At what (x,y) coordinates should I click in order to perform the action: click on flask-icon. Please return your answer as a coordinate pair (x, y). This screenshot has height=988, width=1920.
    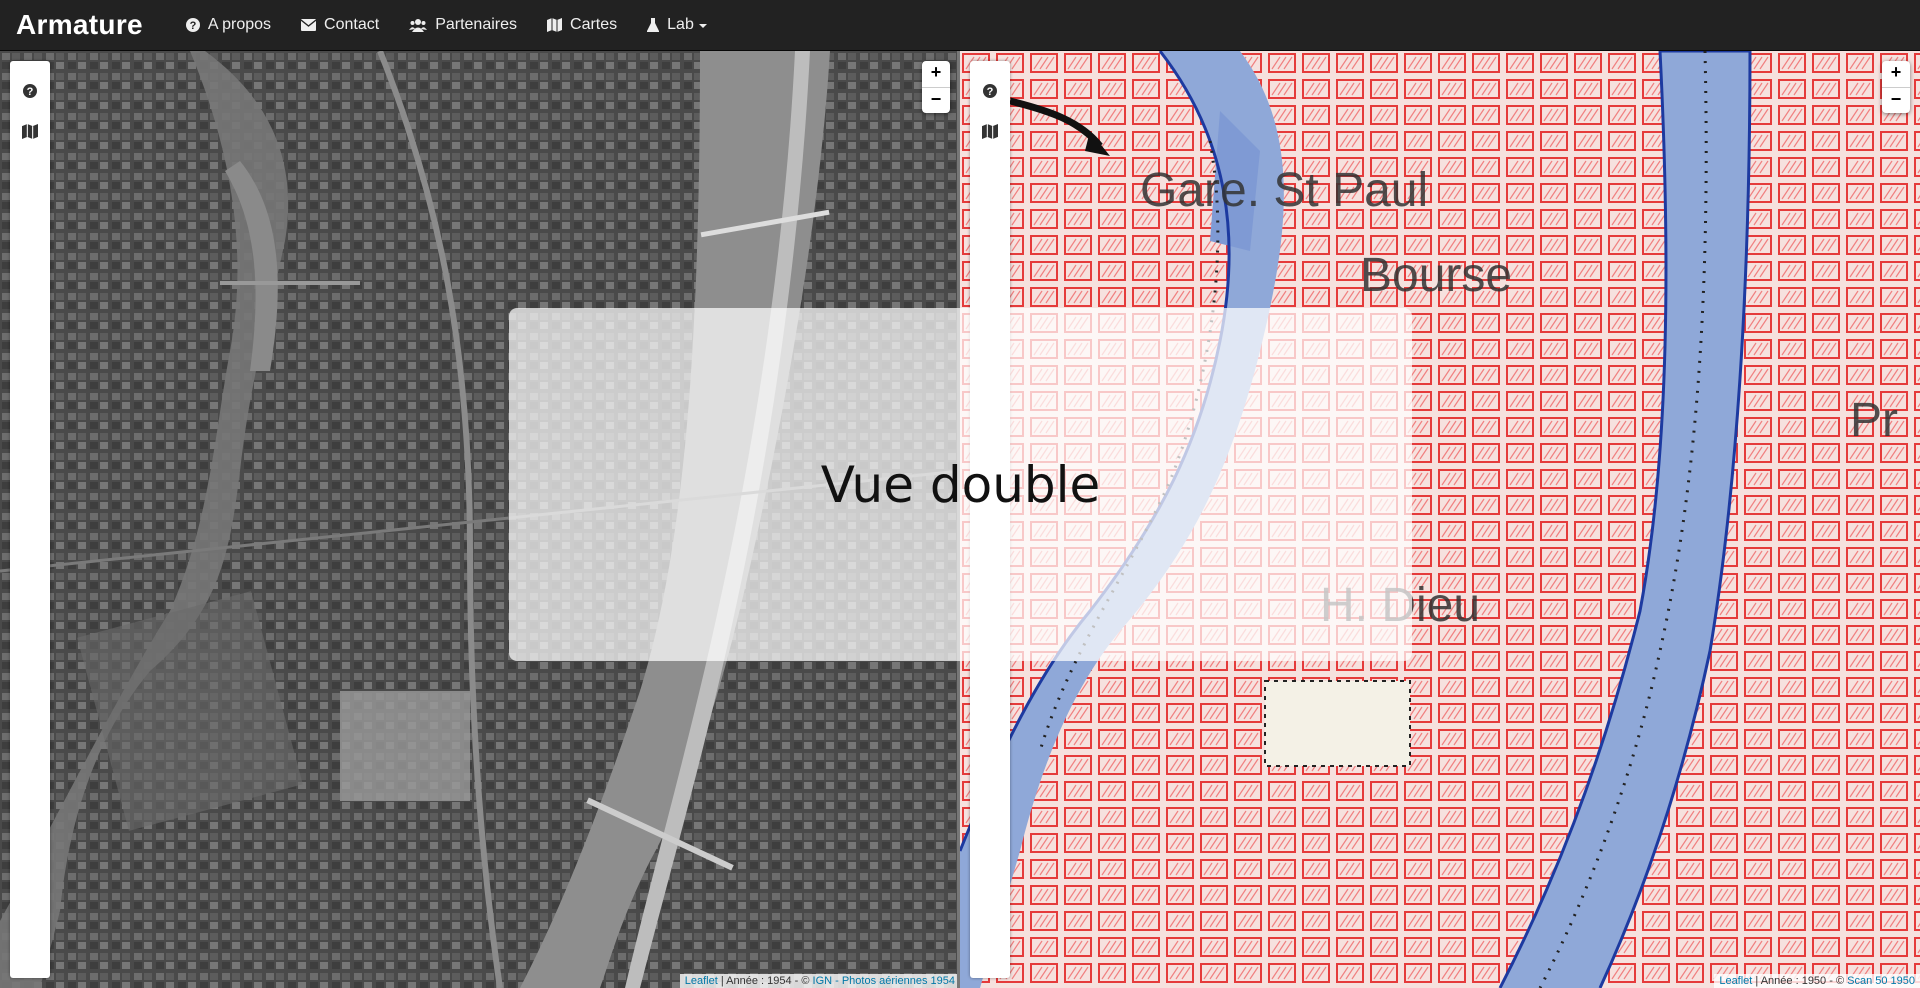
    Looking at the image, I should click on (653, 25).